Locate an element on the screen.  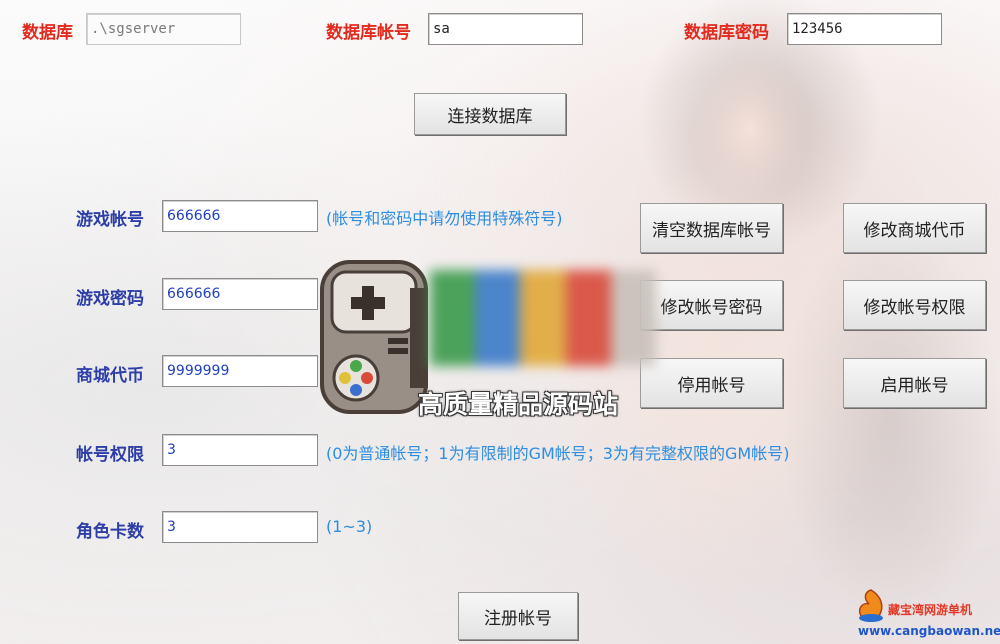
roles-hint: (1~3) is located at coordinates (349, 526).